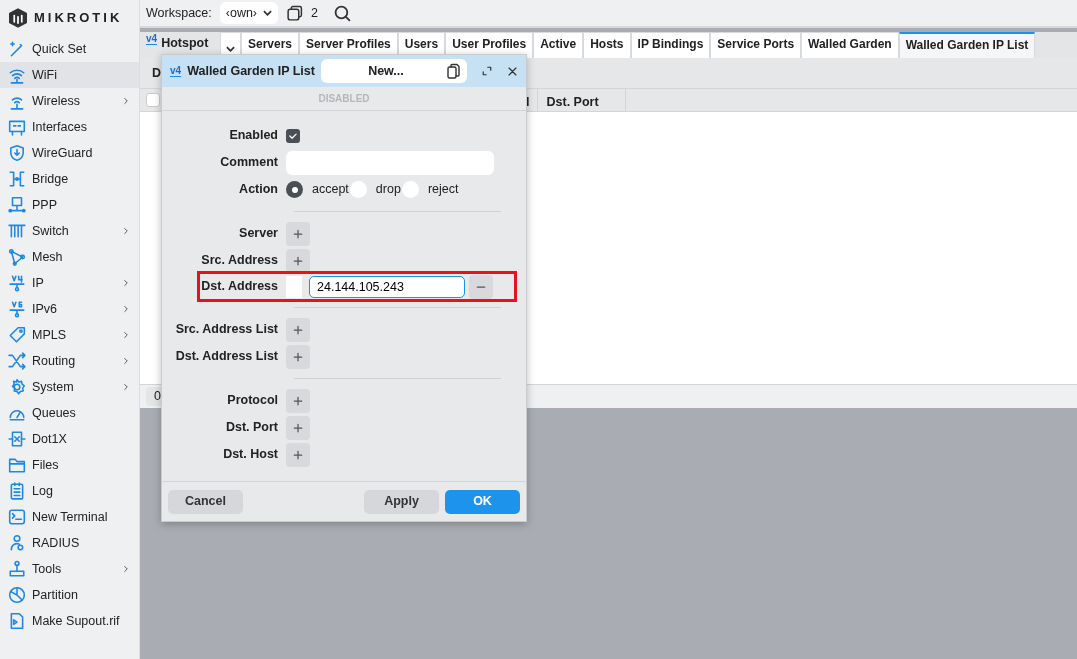  I want to click on sidebar-item: Files, so click(69, 465).